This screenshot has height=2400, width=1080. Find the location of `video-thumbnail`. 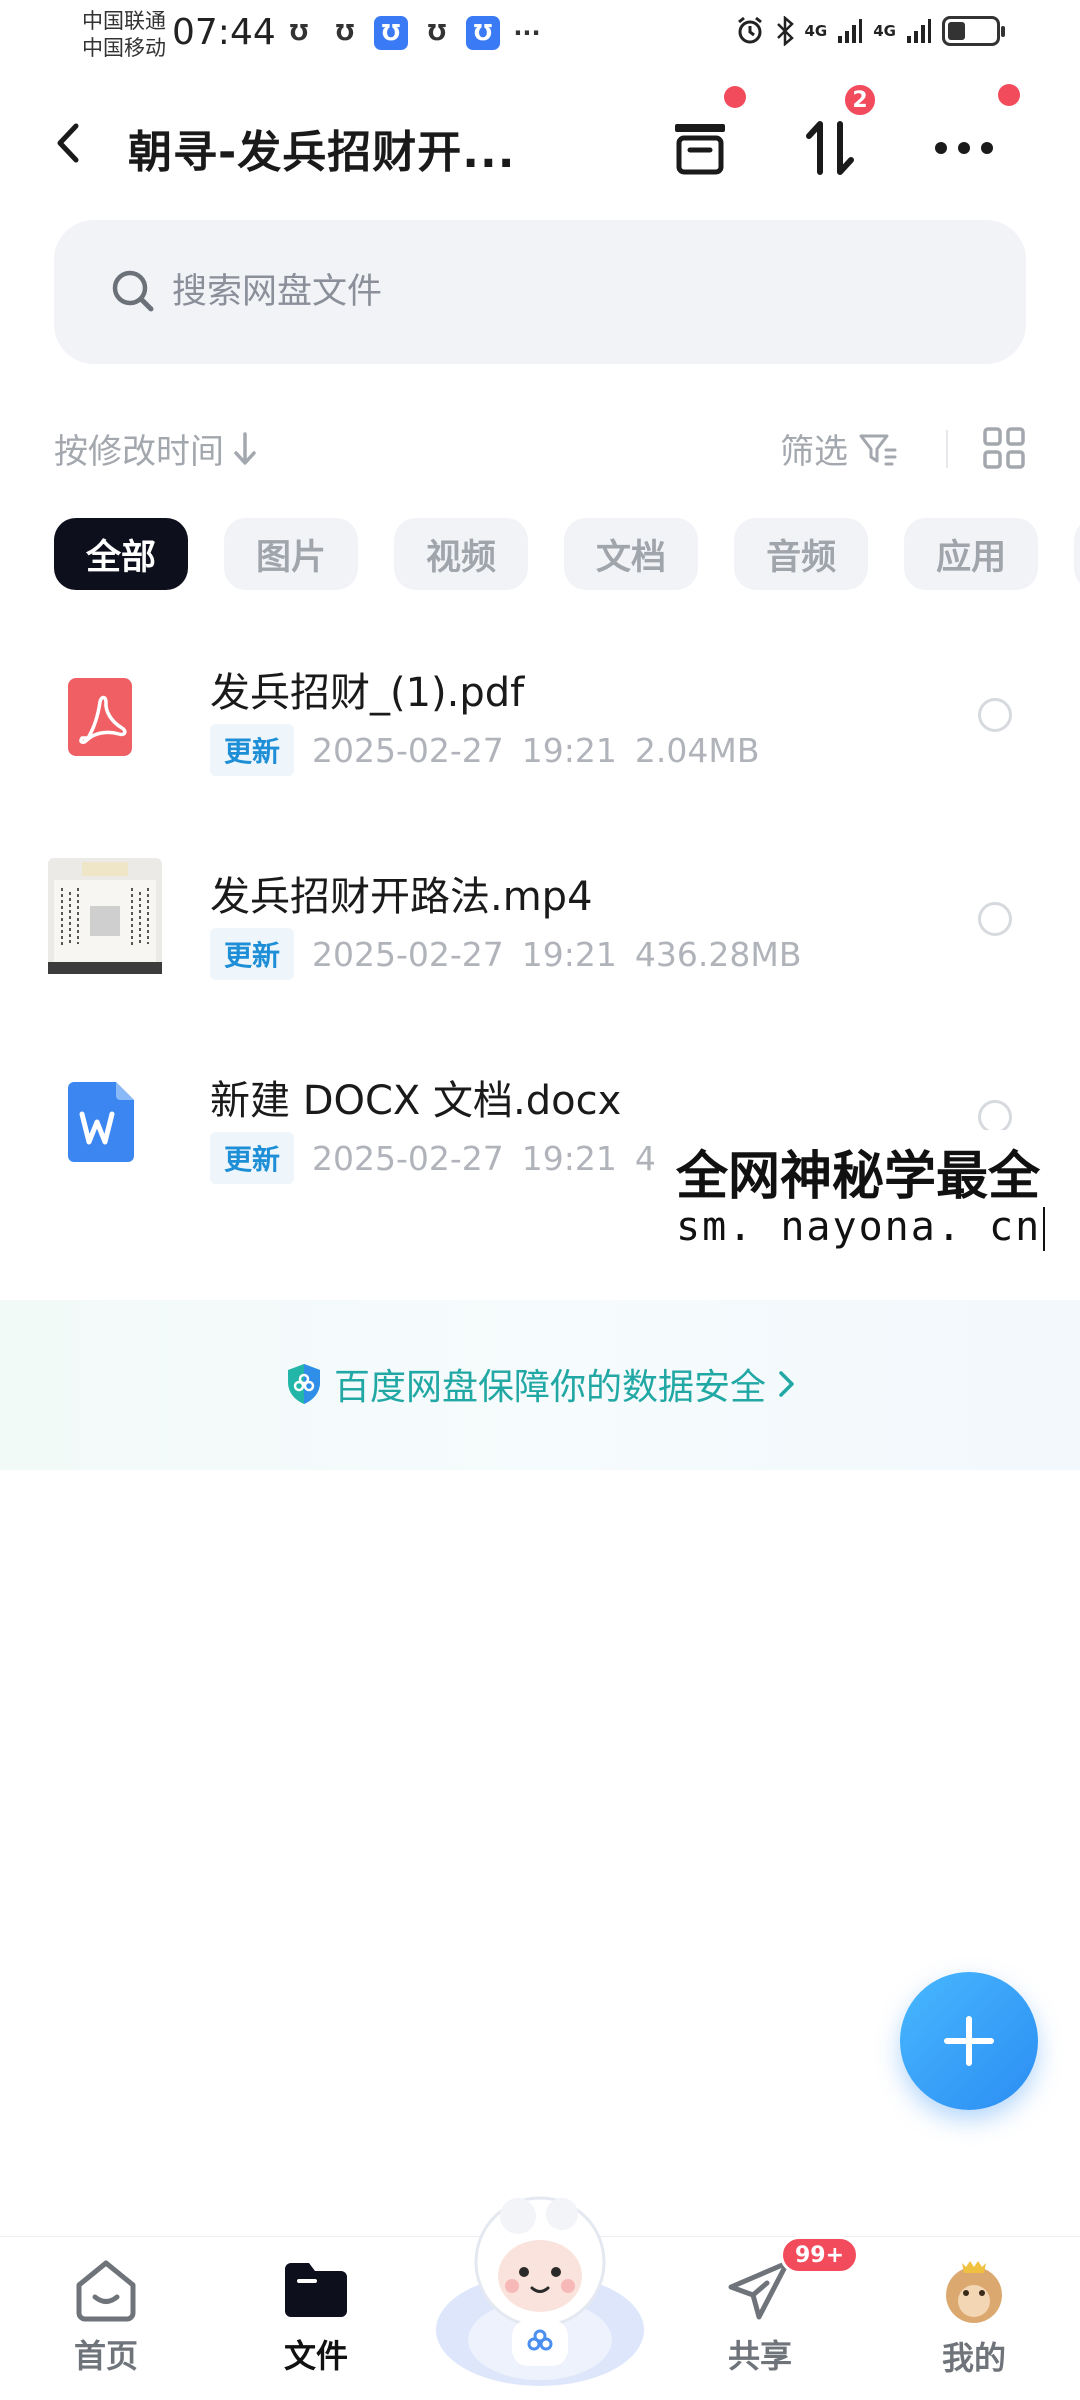

video-thumbnail is located at coordinates (105, 918).